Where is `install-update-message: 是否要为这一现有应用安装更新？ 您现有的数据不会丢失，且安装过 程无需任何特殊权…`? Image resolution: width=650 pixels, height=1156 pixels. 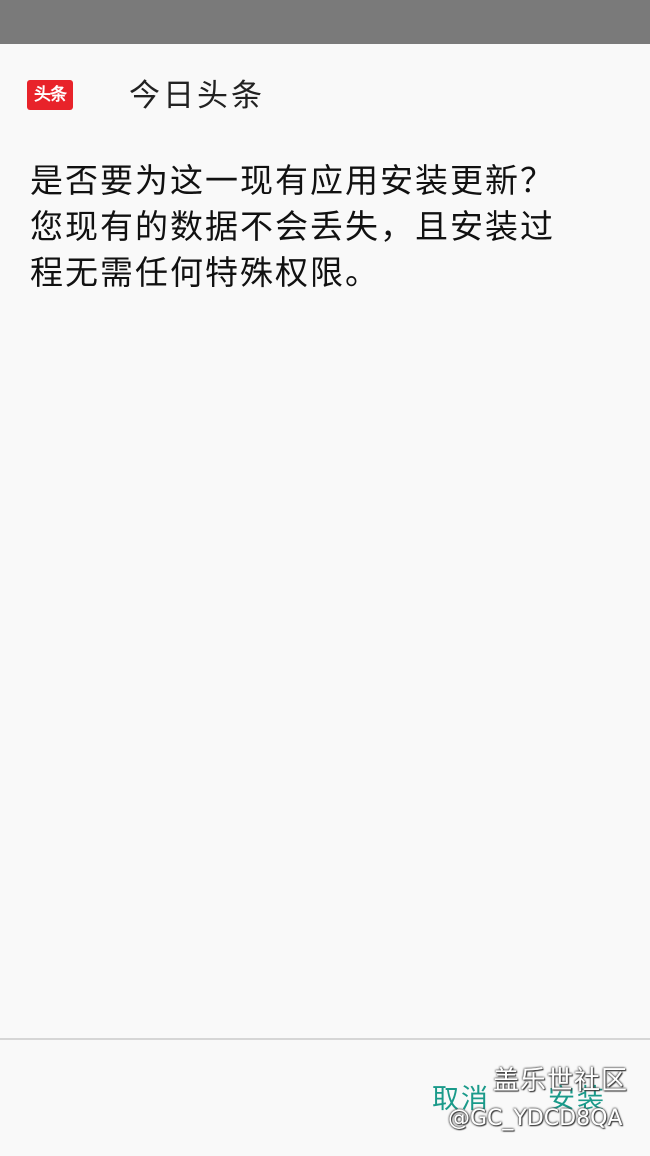 install-update-message: 是否要为这一现有应用安装更新？ 您现有的数据不会丢失，且安装过 程无需任何特殊权… is located at coordinates (320, 227).